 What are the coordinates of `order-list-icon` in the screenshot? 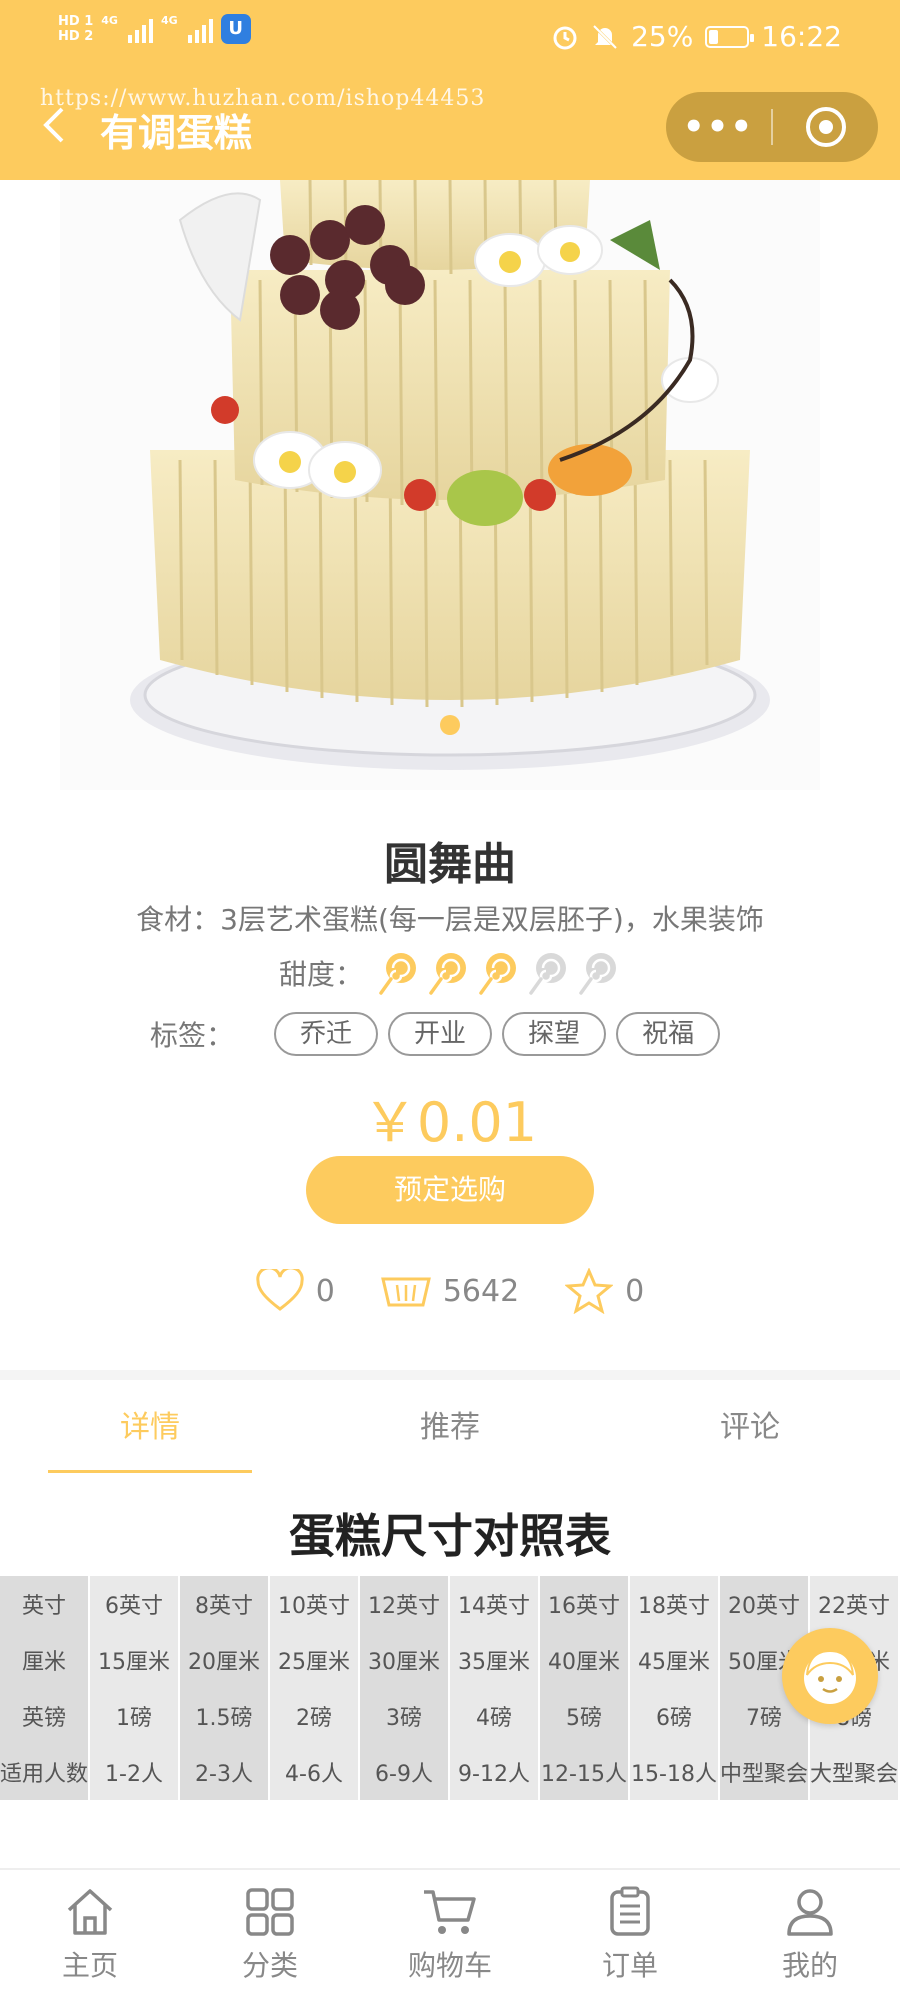 It's located at (630, 1911).